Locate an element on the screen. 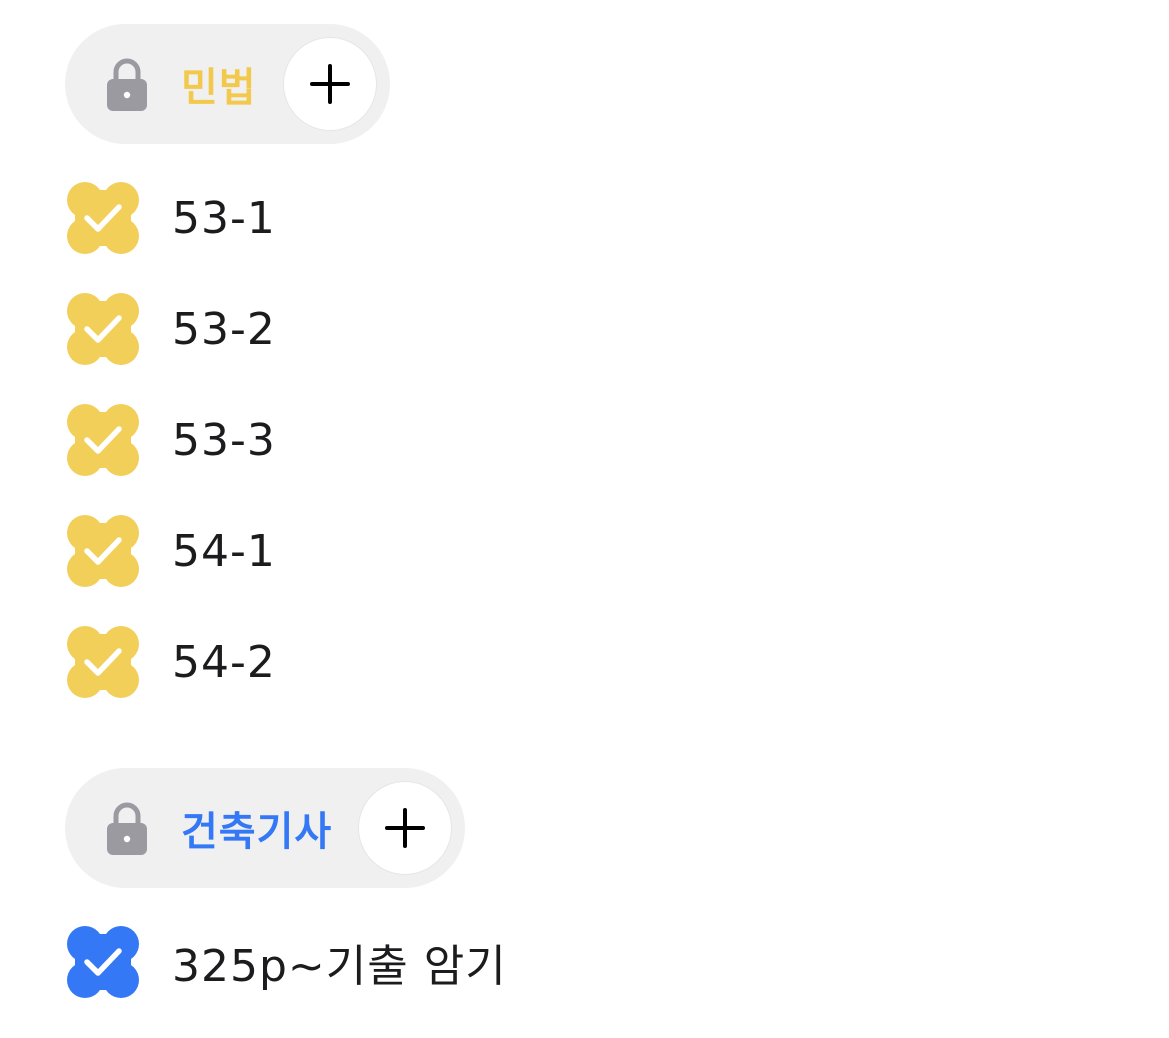 Image resolution: width=1169 pixels, height=1038 pixels. todo-item: 53-1 is located at coordinates (170, 218).